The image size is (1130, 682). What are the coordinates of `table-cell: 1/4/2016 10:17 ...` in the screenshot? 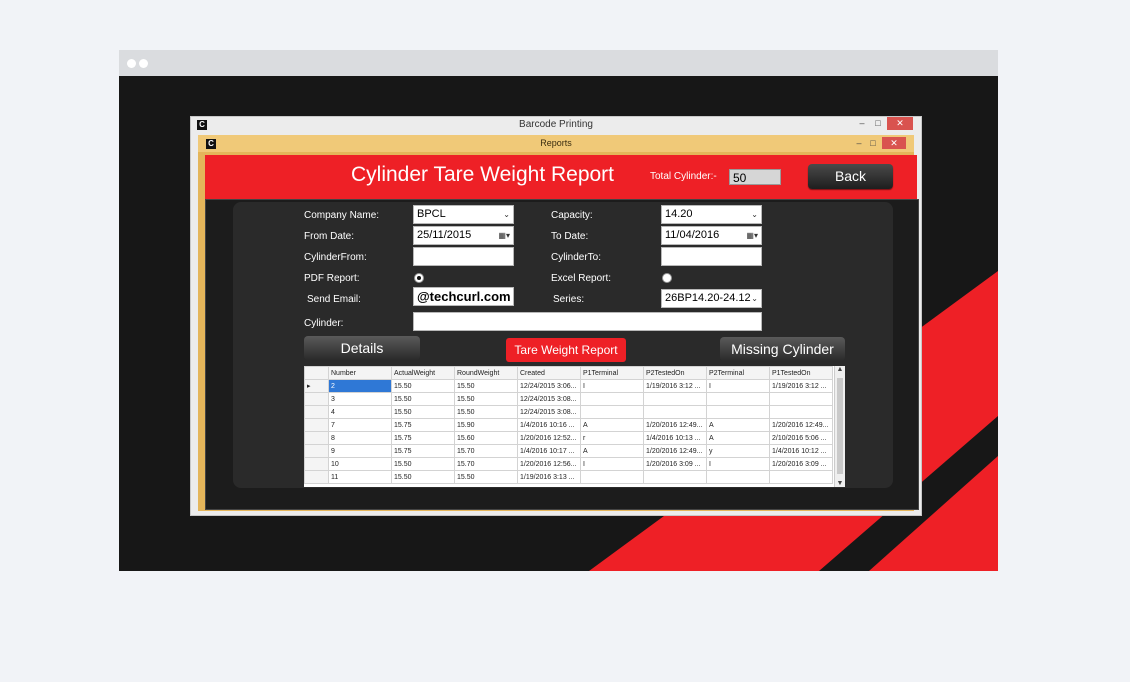 It's located at (549, 451).